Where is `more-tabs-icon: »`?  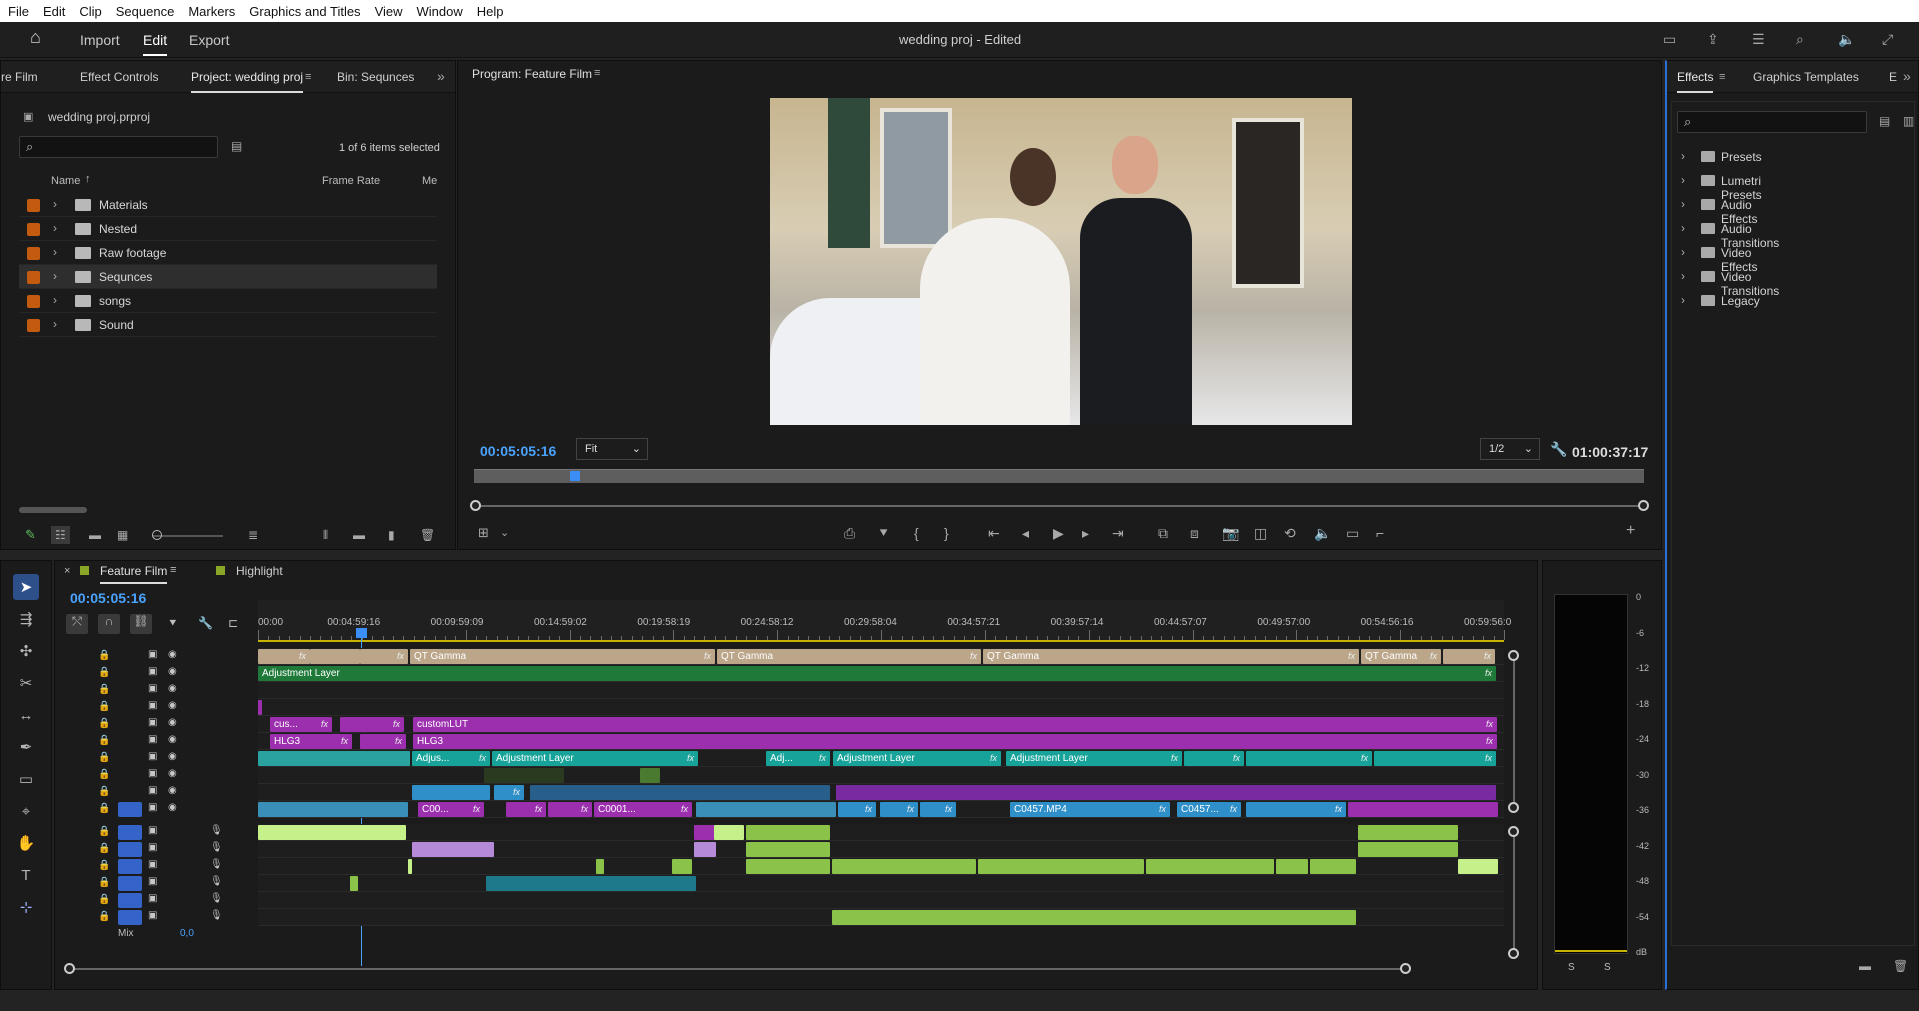
more-tabs-icon: » is located at coordinates (441, 76).